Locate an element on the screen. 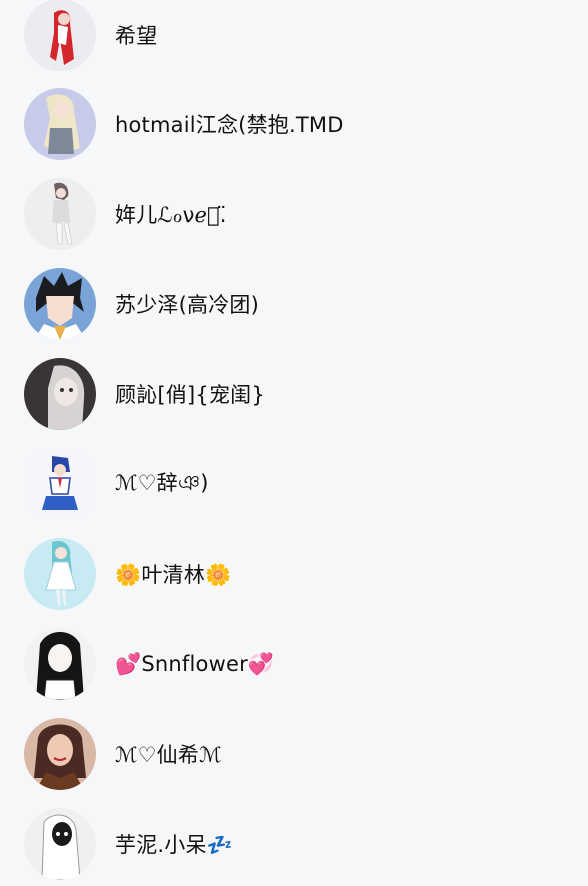  contact-row: 芋泥.小呆💤 is located at coordinates (294, 842).